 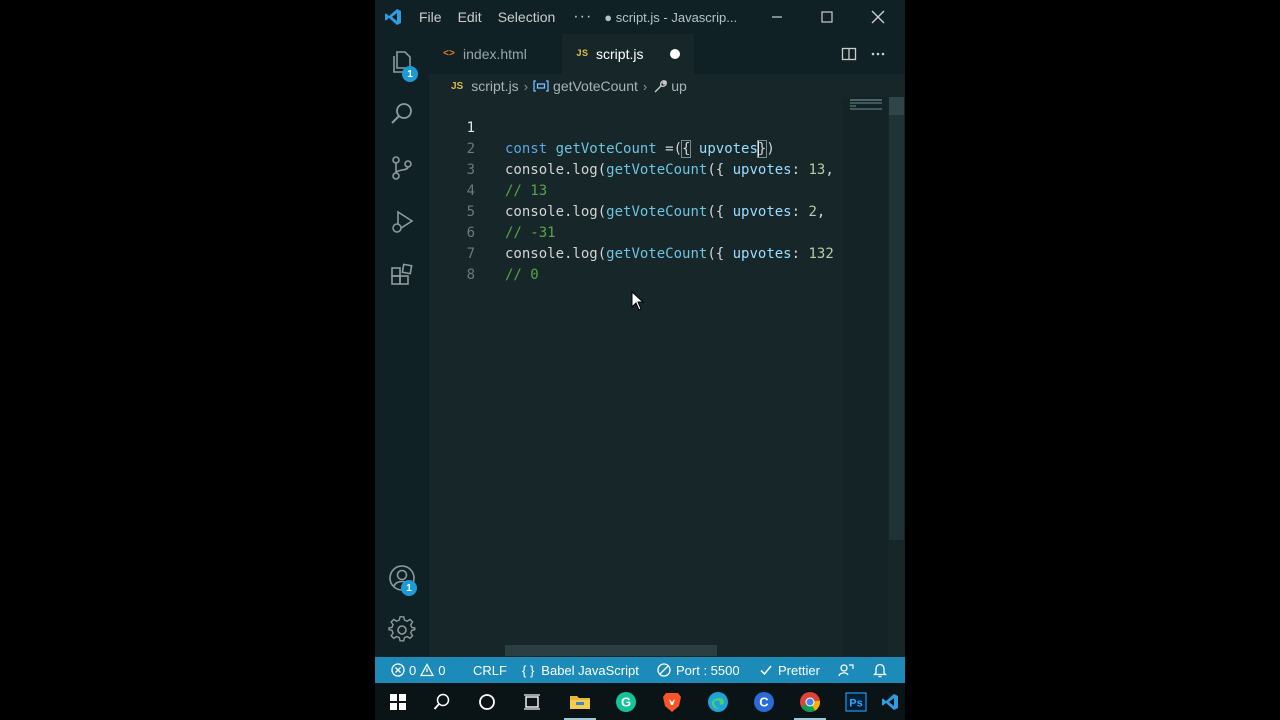 I want to click on minimize-icon, so click(x=777, y=17).